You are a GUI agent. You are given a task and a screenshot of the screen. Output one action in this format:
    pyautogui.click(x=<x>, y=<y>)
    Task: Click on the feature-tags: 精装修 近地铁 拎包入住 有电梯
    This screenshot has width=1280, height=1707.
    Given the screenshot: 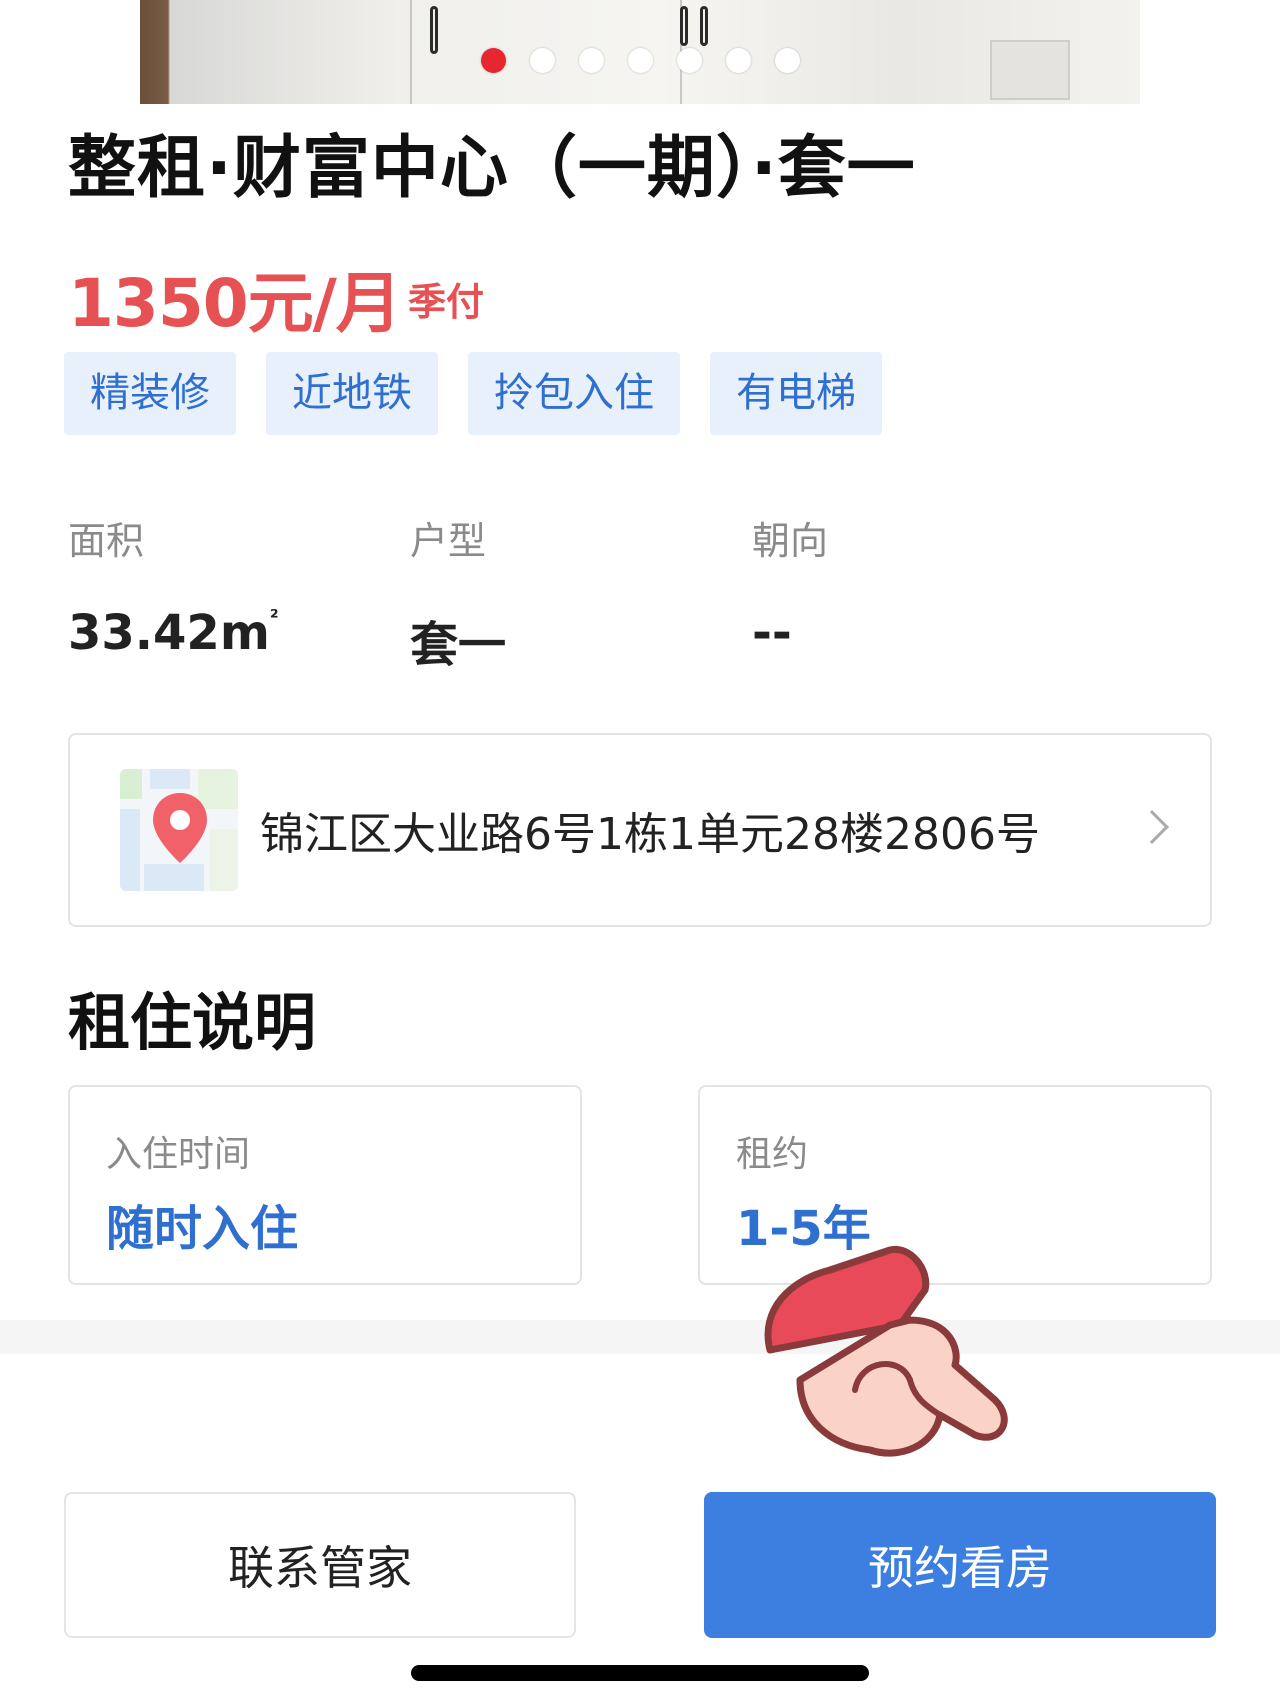 What is the action you would take?
    pyautogui.click(x=473, y=393)
    